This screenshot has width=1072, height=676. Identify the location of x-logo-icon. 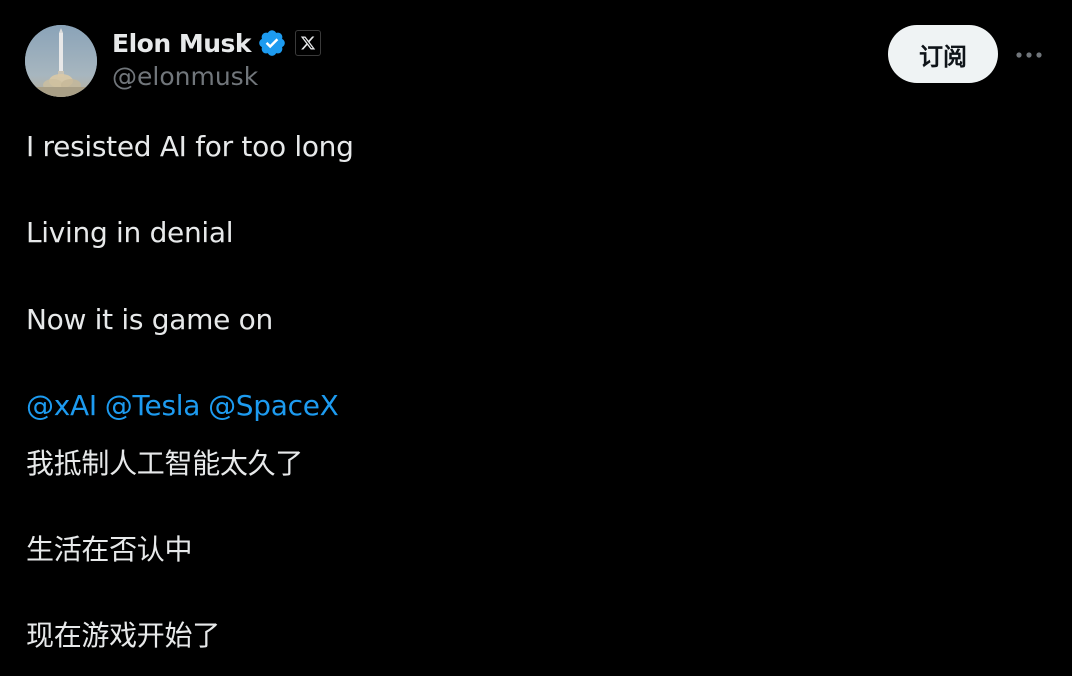
(308, 43).